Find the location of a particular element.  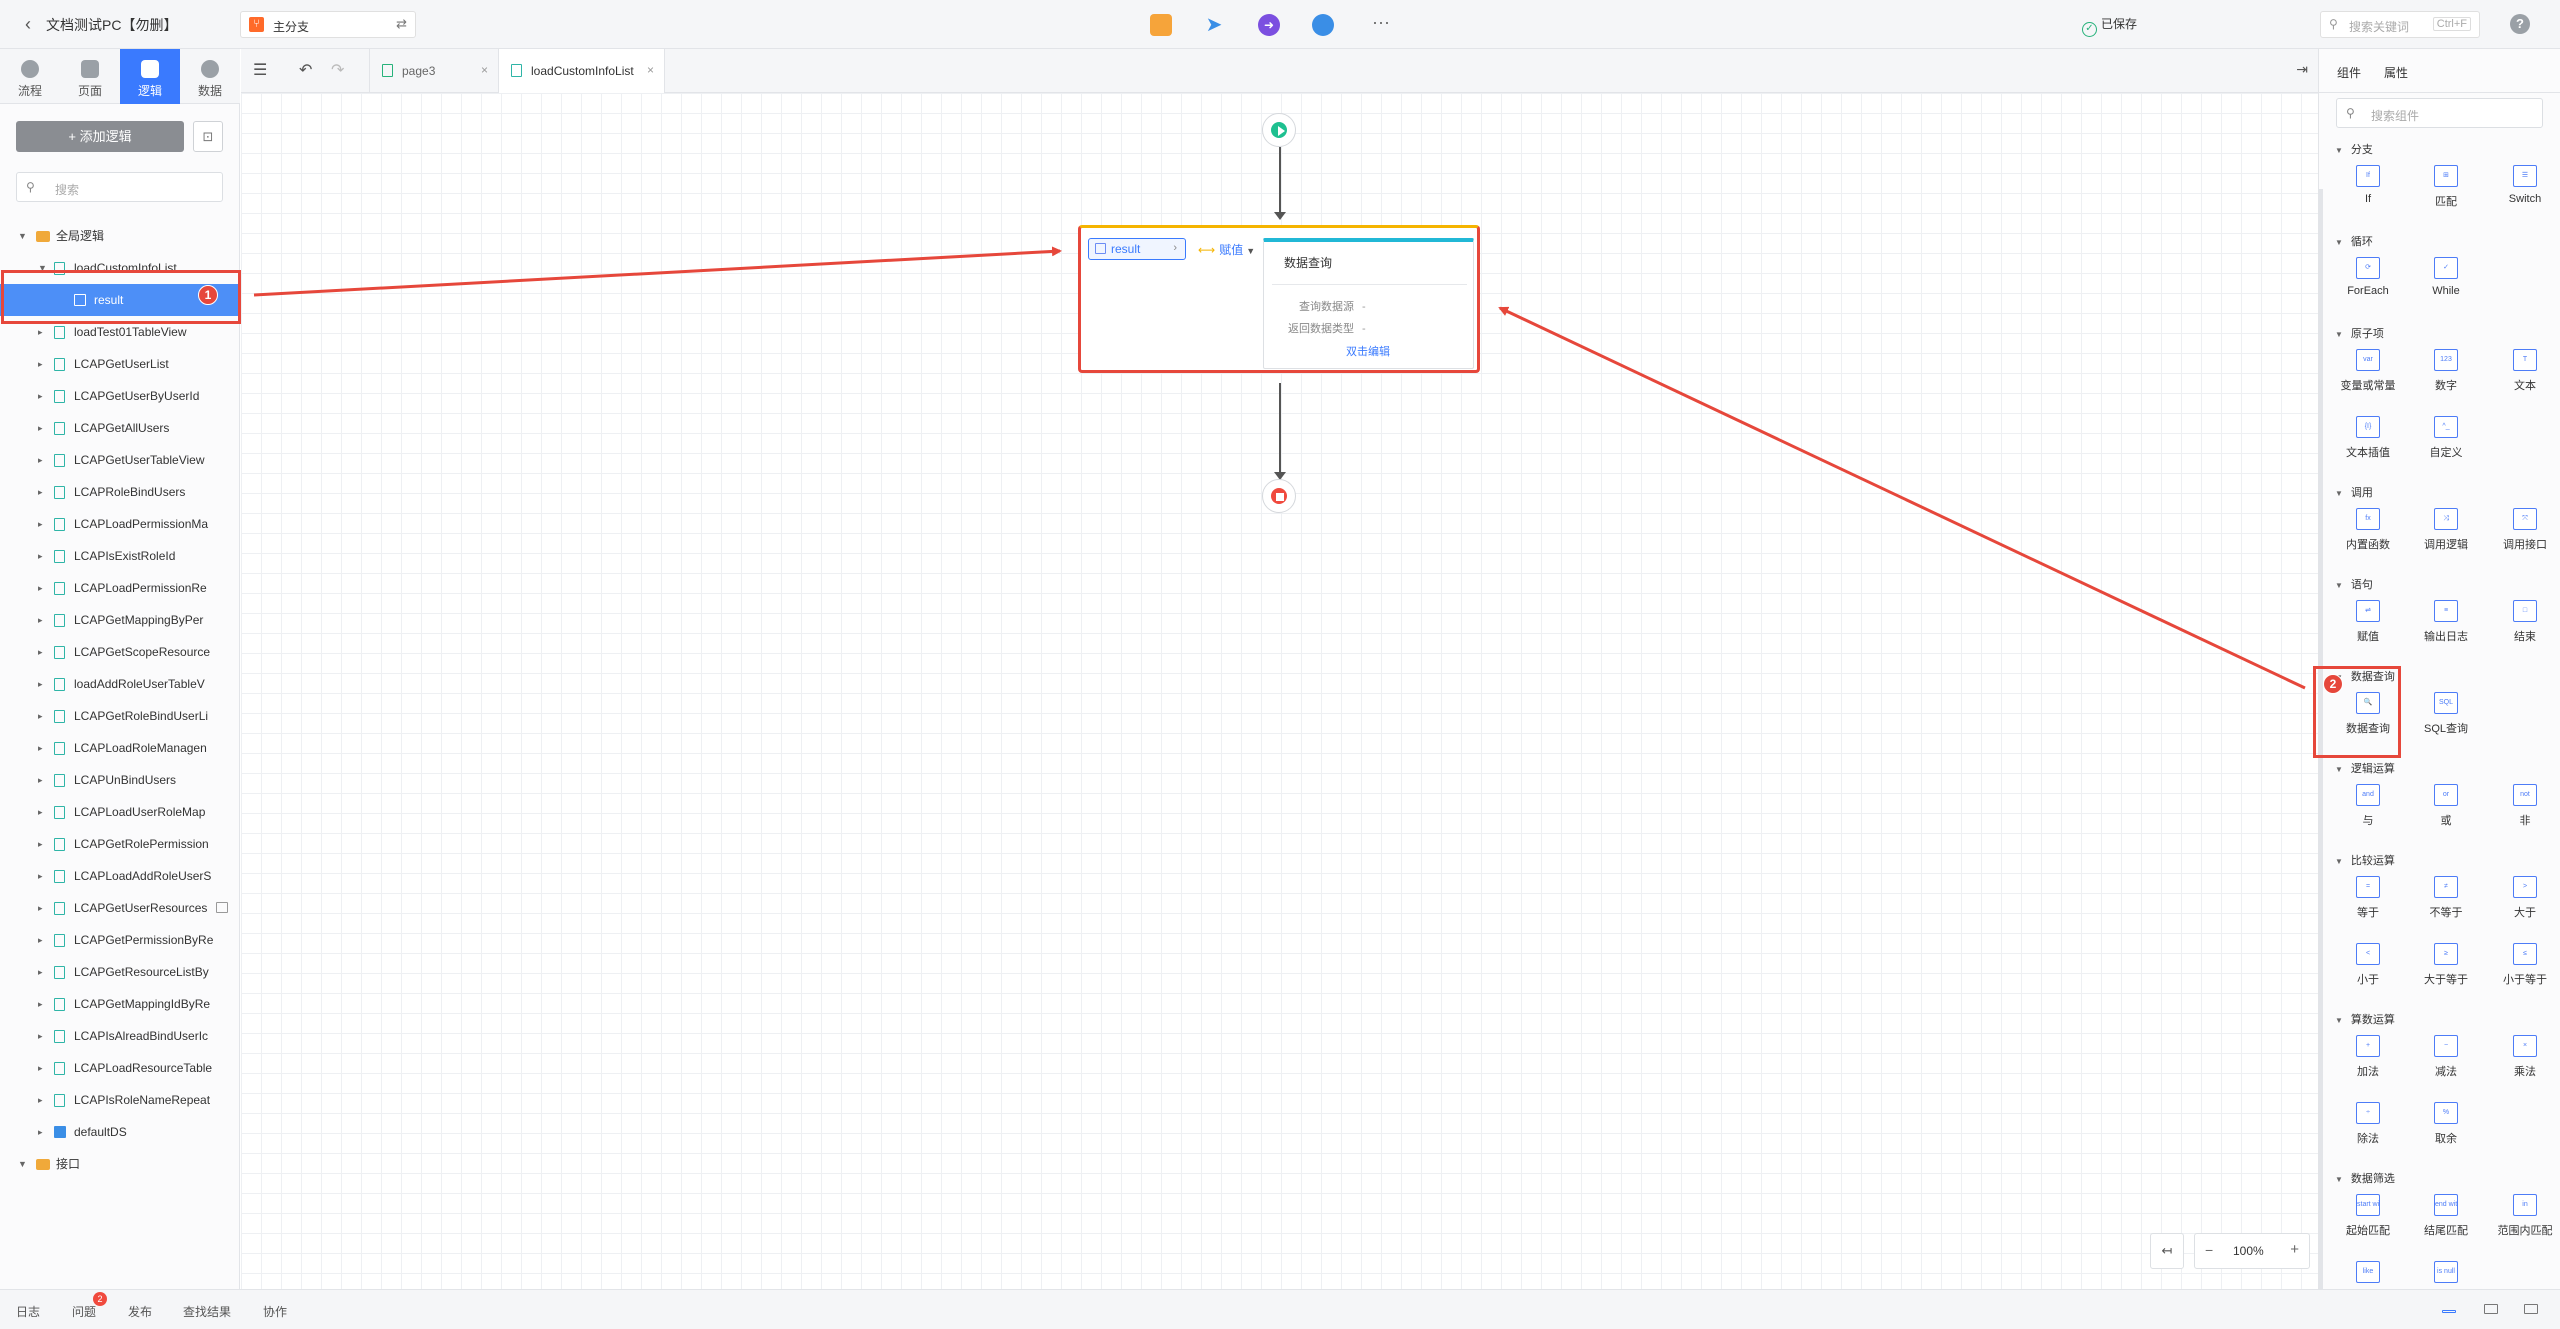

tab-search-results: 查找结果 is located at coordinates (207, 1311).